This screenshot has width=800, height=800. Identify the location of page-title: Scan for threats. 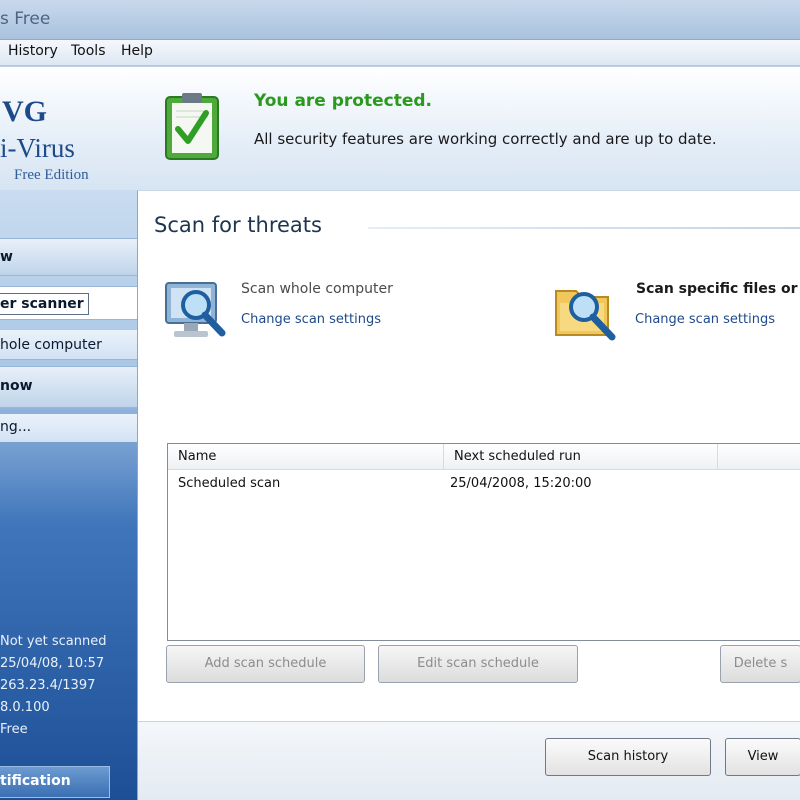
(238, 225).